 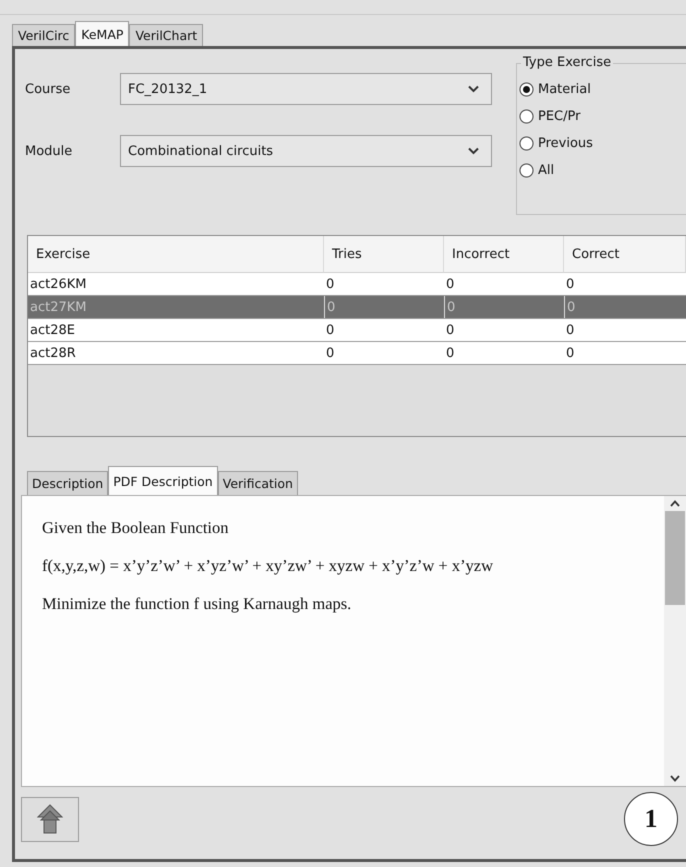 What do you see at coordinates (384, 254) in the screenshot?
I see `column-header: Tries` at bounding box center [384, 254].